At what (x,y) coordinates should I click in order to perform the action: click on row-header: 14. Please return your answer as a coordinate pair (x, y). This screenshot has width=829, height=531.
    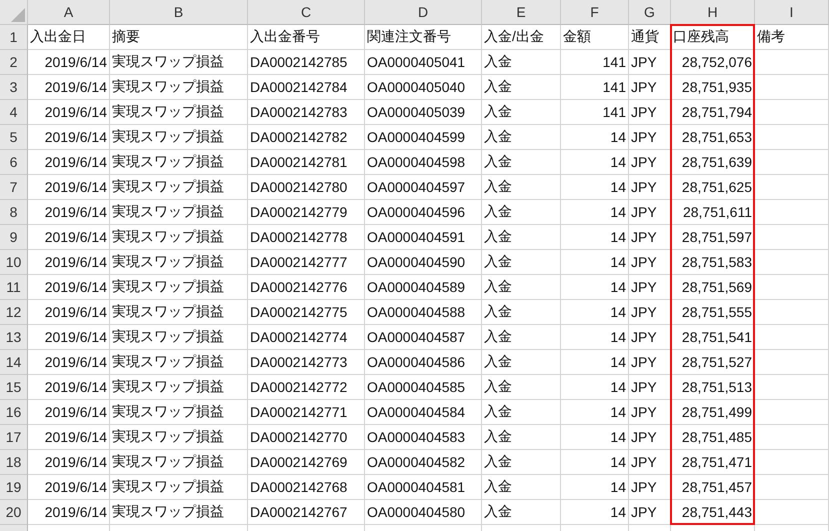
    Looking at the image, I should click on (14, 362).